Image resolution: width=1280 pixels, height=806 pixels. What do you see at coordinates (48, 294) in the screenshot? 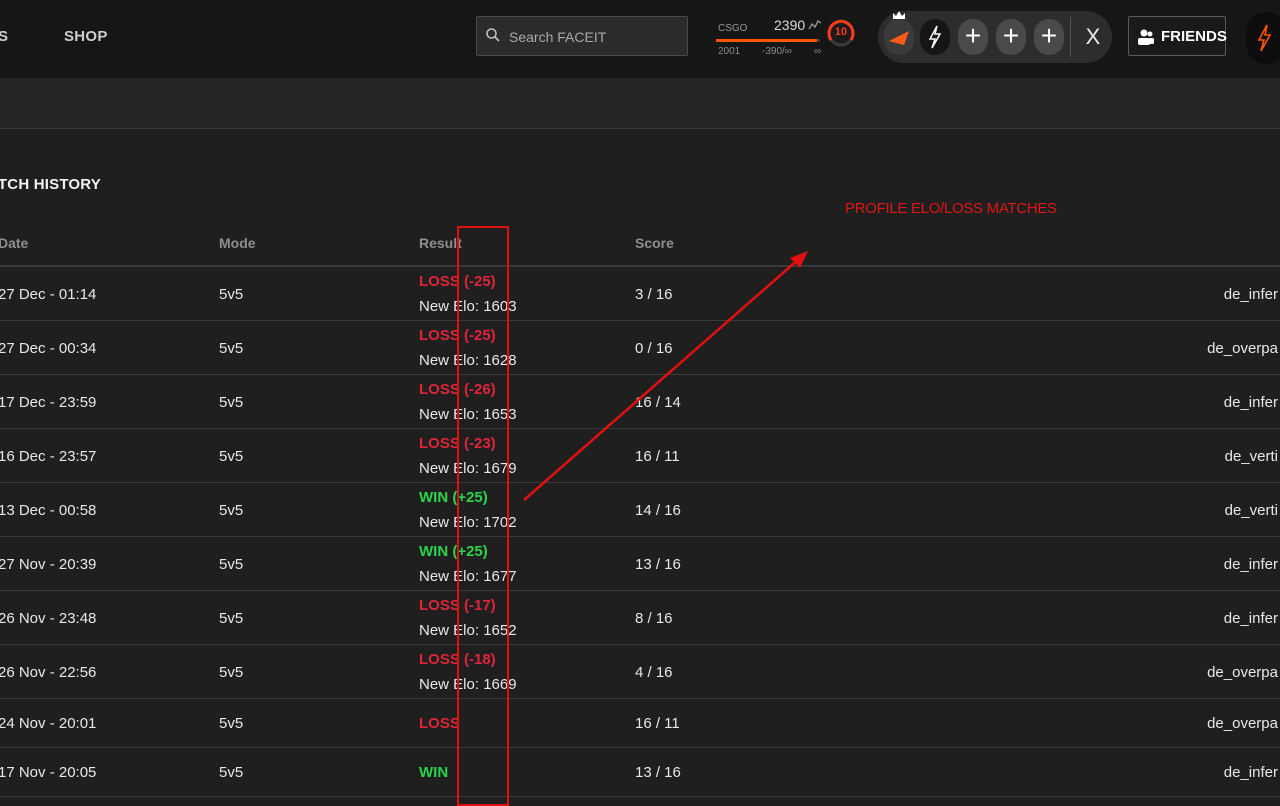
I see `match-date: 27 Dec - 01:14` at bounding box center [48, 294].